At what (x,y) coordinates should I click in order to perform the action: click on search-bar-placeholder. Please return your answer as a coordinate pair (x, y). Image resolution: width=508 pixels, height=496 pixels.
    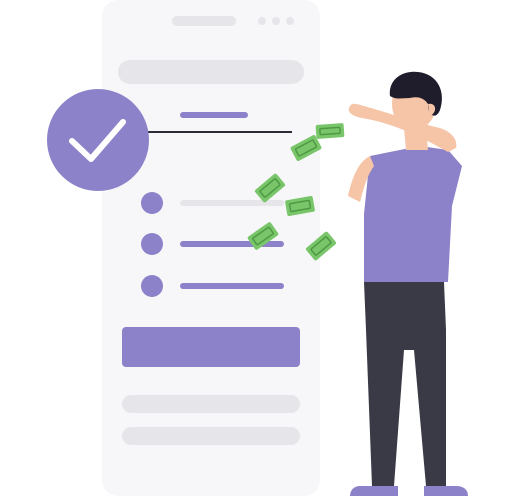
    Looking at the image, I should click on (211, 72).